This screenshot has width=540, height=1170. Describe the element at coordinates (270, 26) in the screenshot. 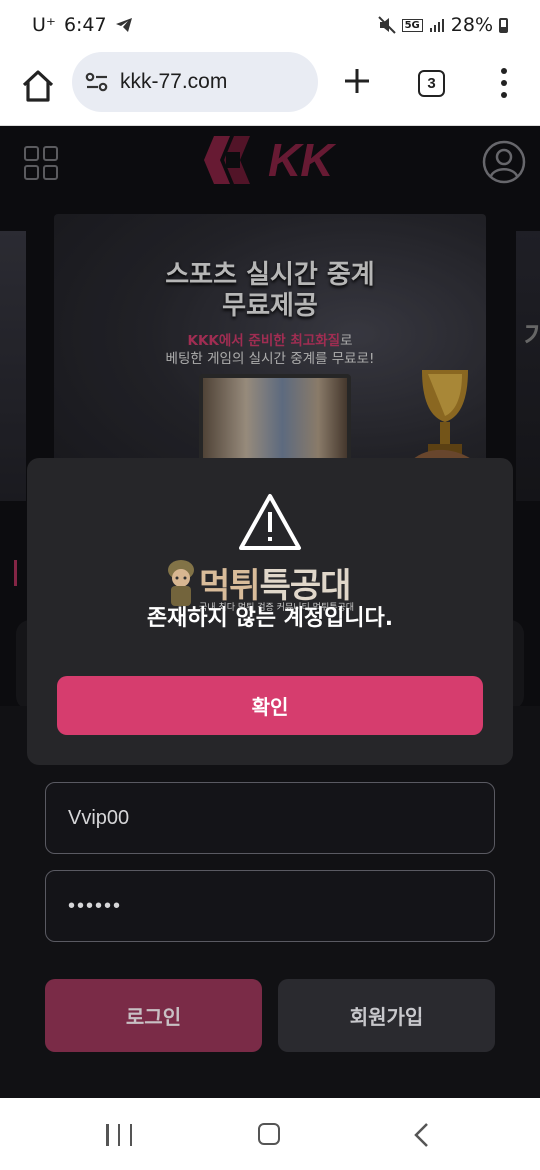

I see `status-bar: U⁺ 6:47 5G 28%` at that location.